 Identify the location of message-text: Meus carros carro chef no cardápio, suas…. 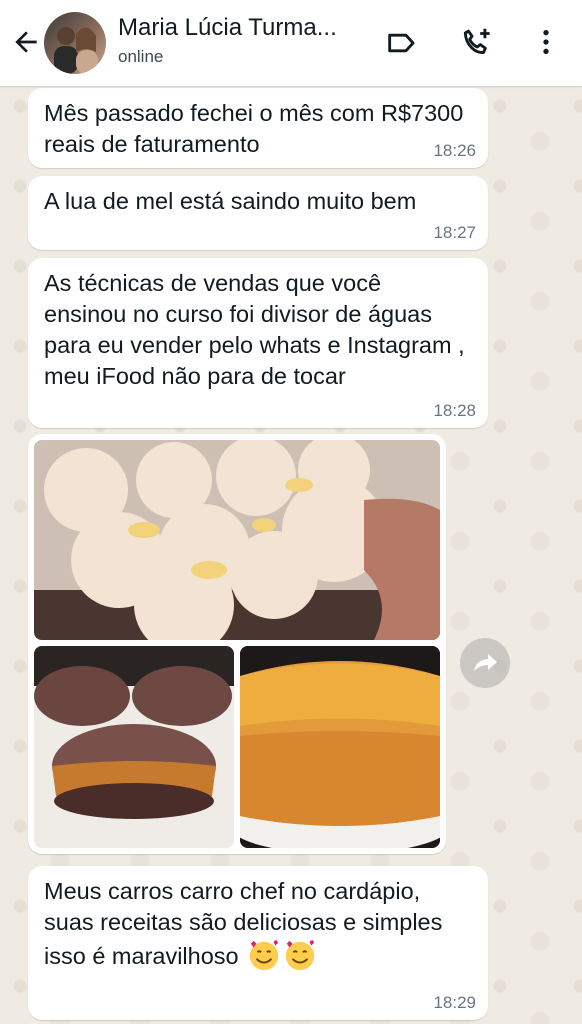
(243, 923).